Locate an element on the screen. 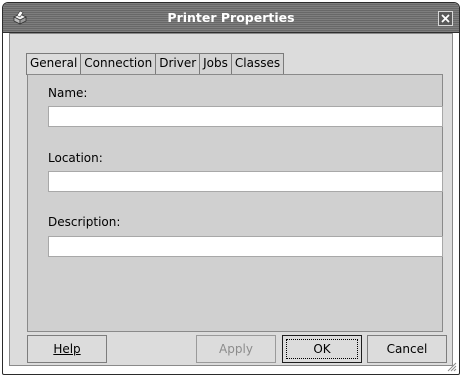 The image size is (462, 377). resize-grip-icon is located at coordinates (451, 366).